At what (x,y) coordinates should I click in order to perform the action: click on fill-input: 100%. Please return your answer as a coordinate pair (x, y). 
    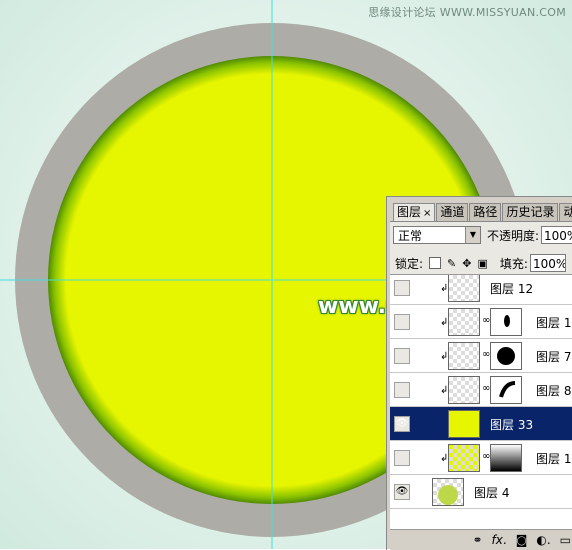
    Looking at the image, I should click on (547, 263).